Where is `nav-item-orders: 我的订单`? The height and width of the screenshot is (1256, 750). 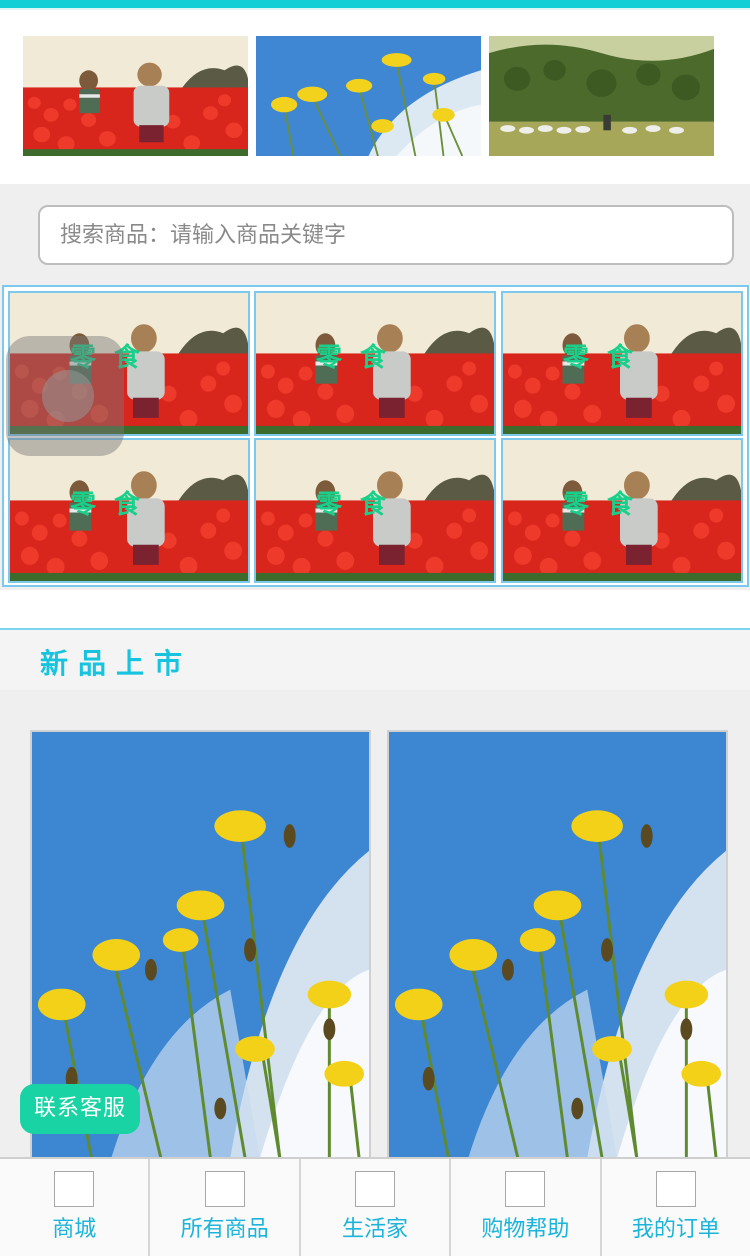 nav-item-orders: 我的订单 is located at coordinates (676, 1207).